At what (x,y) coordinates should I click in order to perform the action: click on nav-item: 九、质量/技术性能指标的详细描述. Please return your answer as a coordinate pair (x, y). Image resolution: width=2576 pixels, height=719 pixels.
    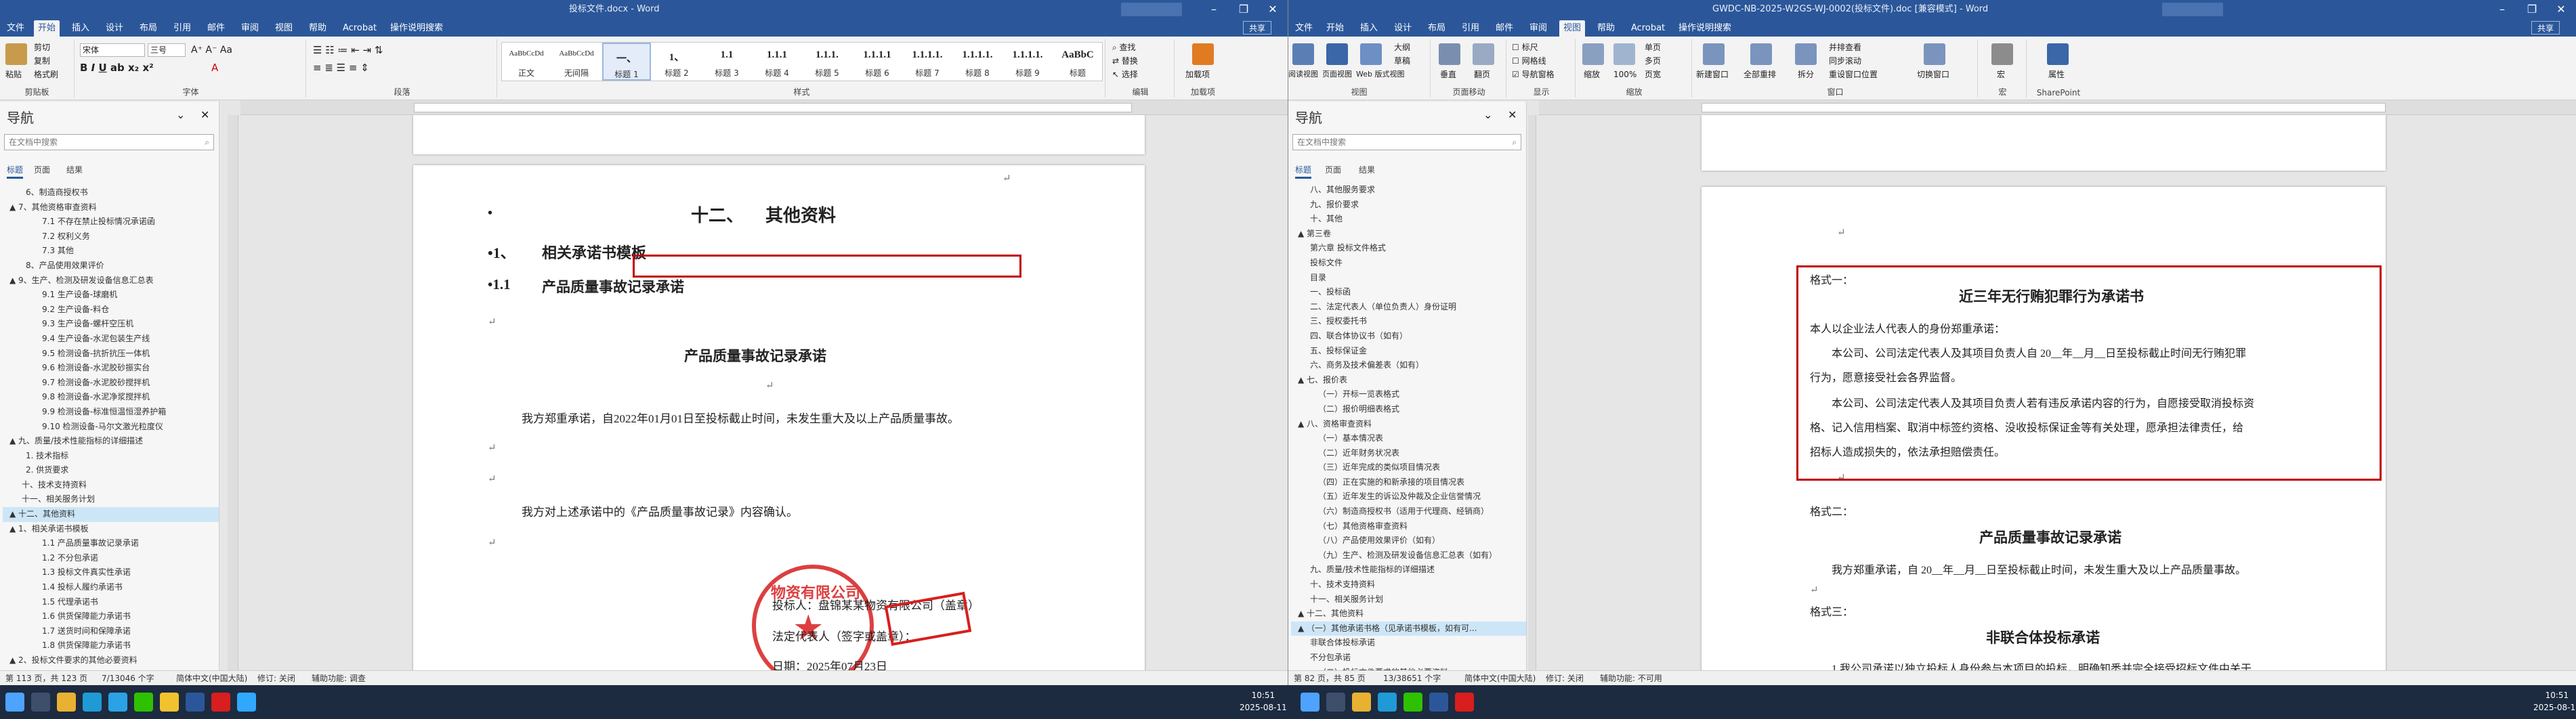
    Looking at the image, I should click on (1409, 570).